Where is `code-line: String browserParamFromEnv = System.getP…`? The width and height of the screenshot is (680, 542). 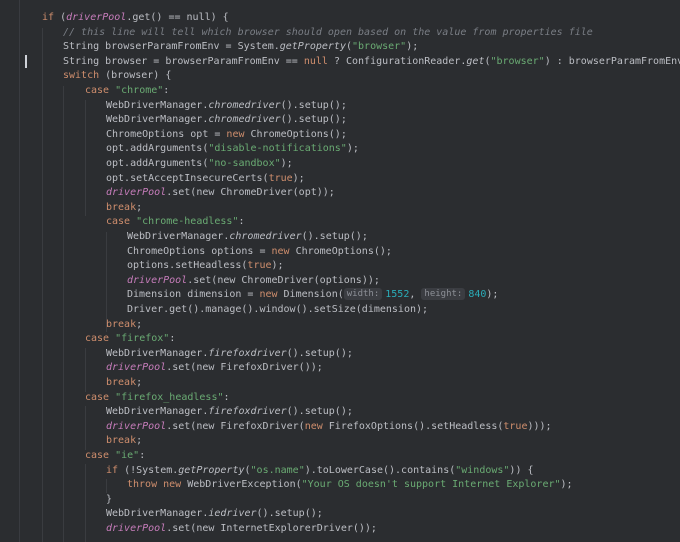
code-line: String browserParamFromEnv = System.getP… is located at coordinates (240, 47).